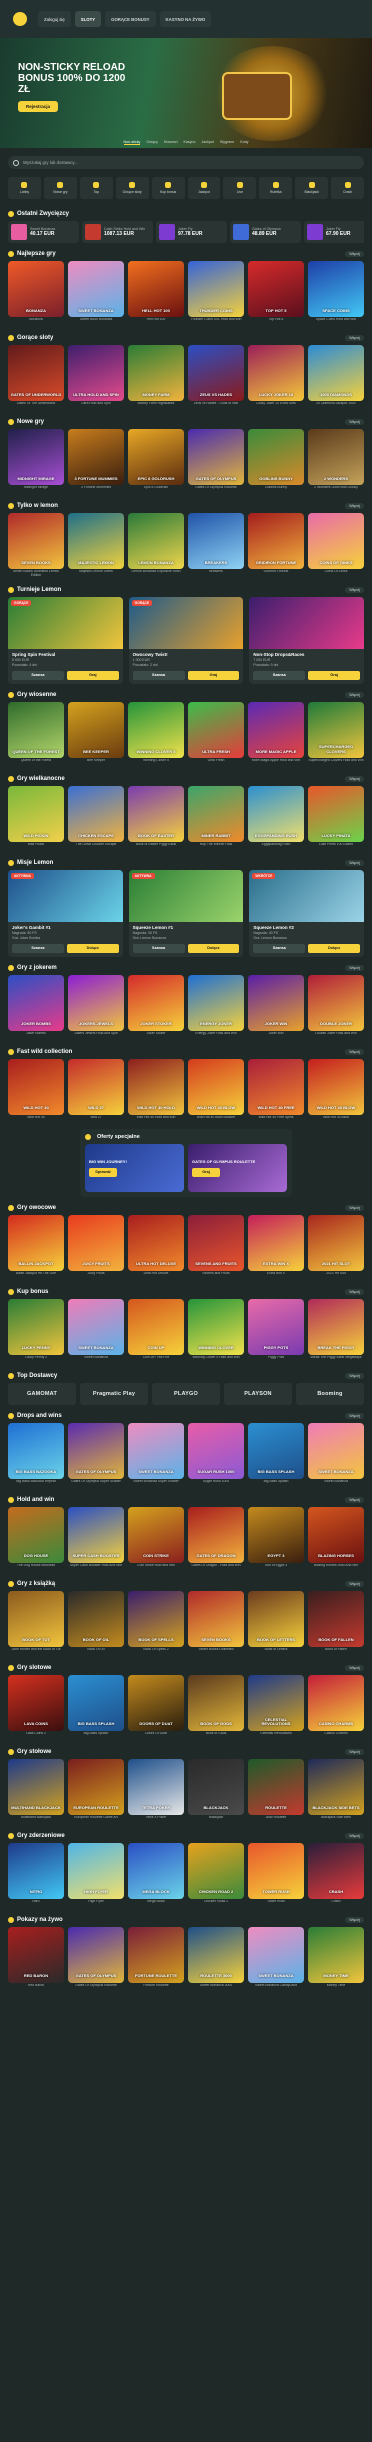 Image resolution: width=372 pixels, height=2442 pixels. I want to click on game-thumbnail: Piggy Pots, so click(276, 1326).